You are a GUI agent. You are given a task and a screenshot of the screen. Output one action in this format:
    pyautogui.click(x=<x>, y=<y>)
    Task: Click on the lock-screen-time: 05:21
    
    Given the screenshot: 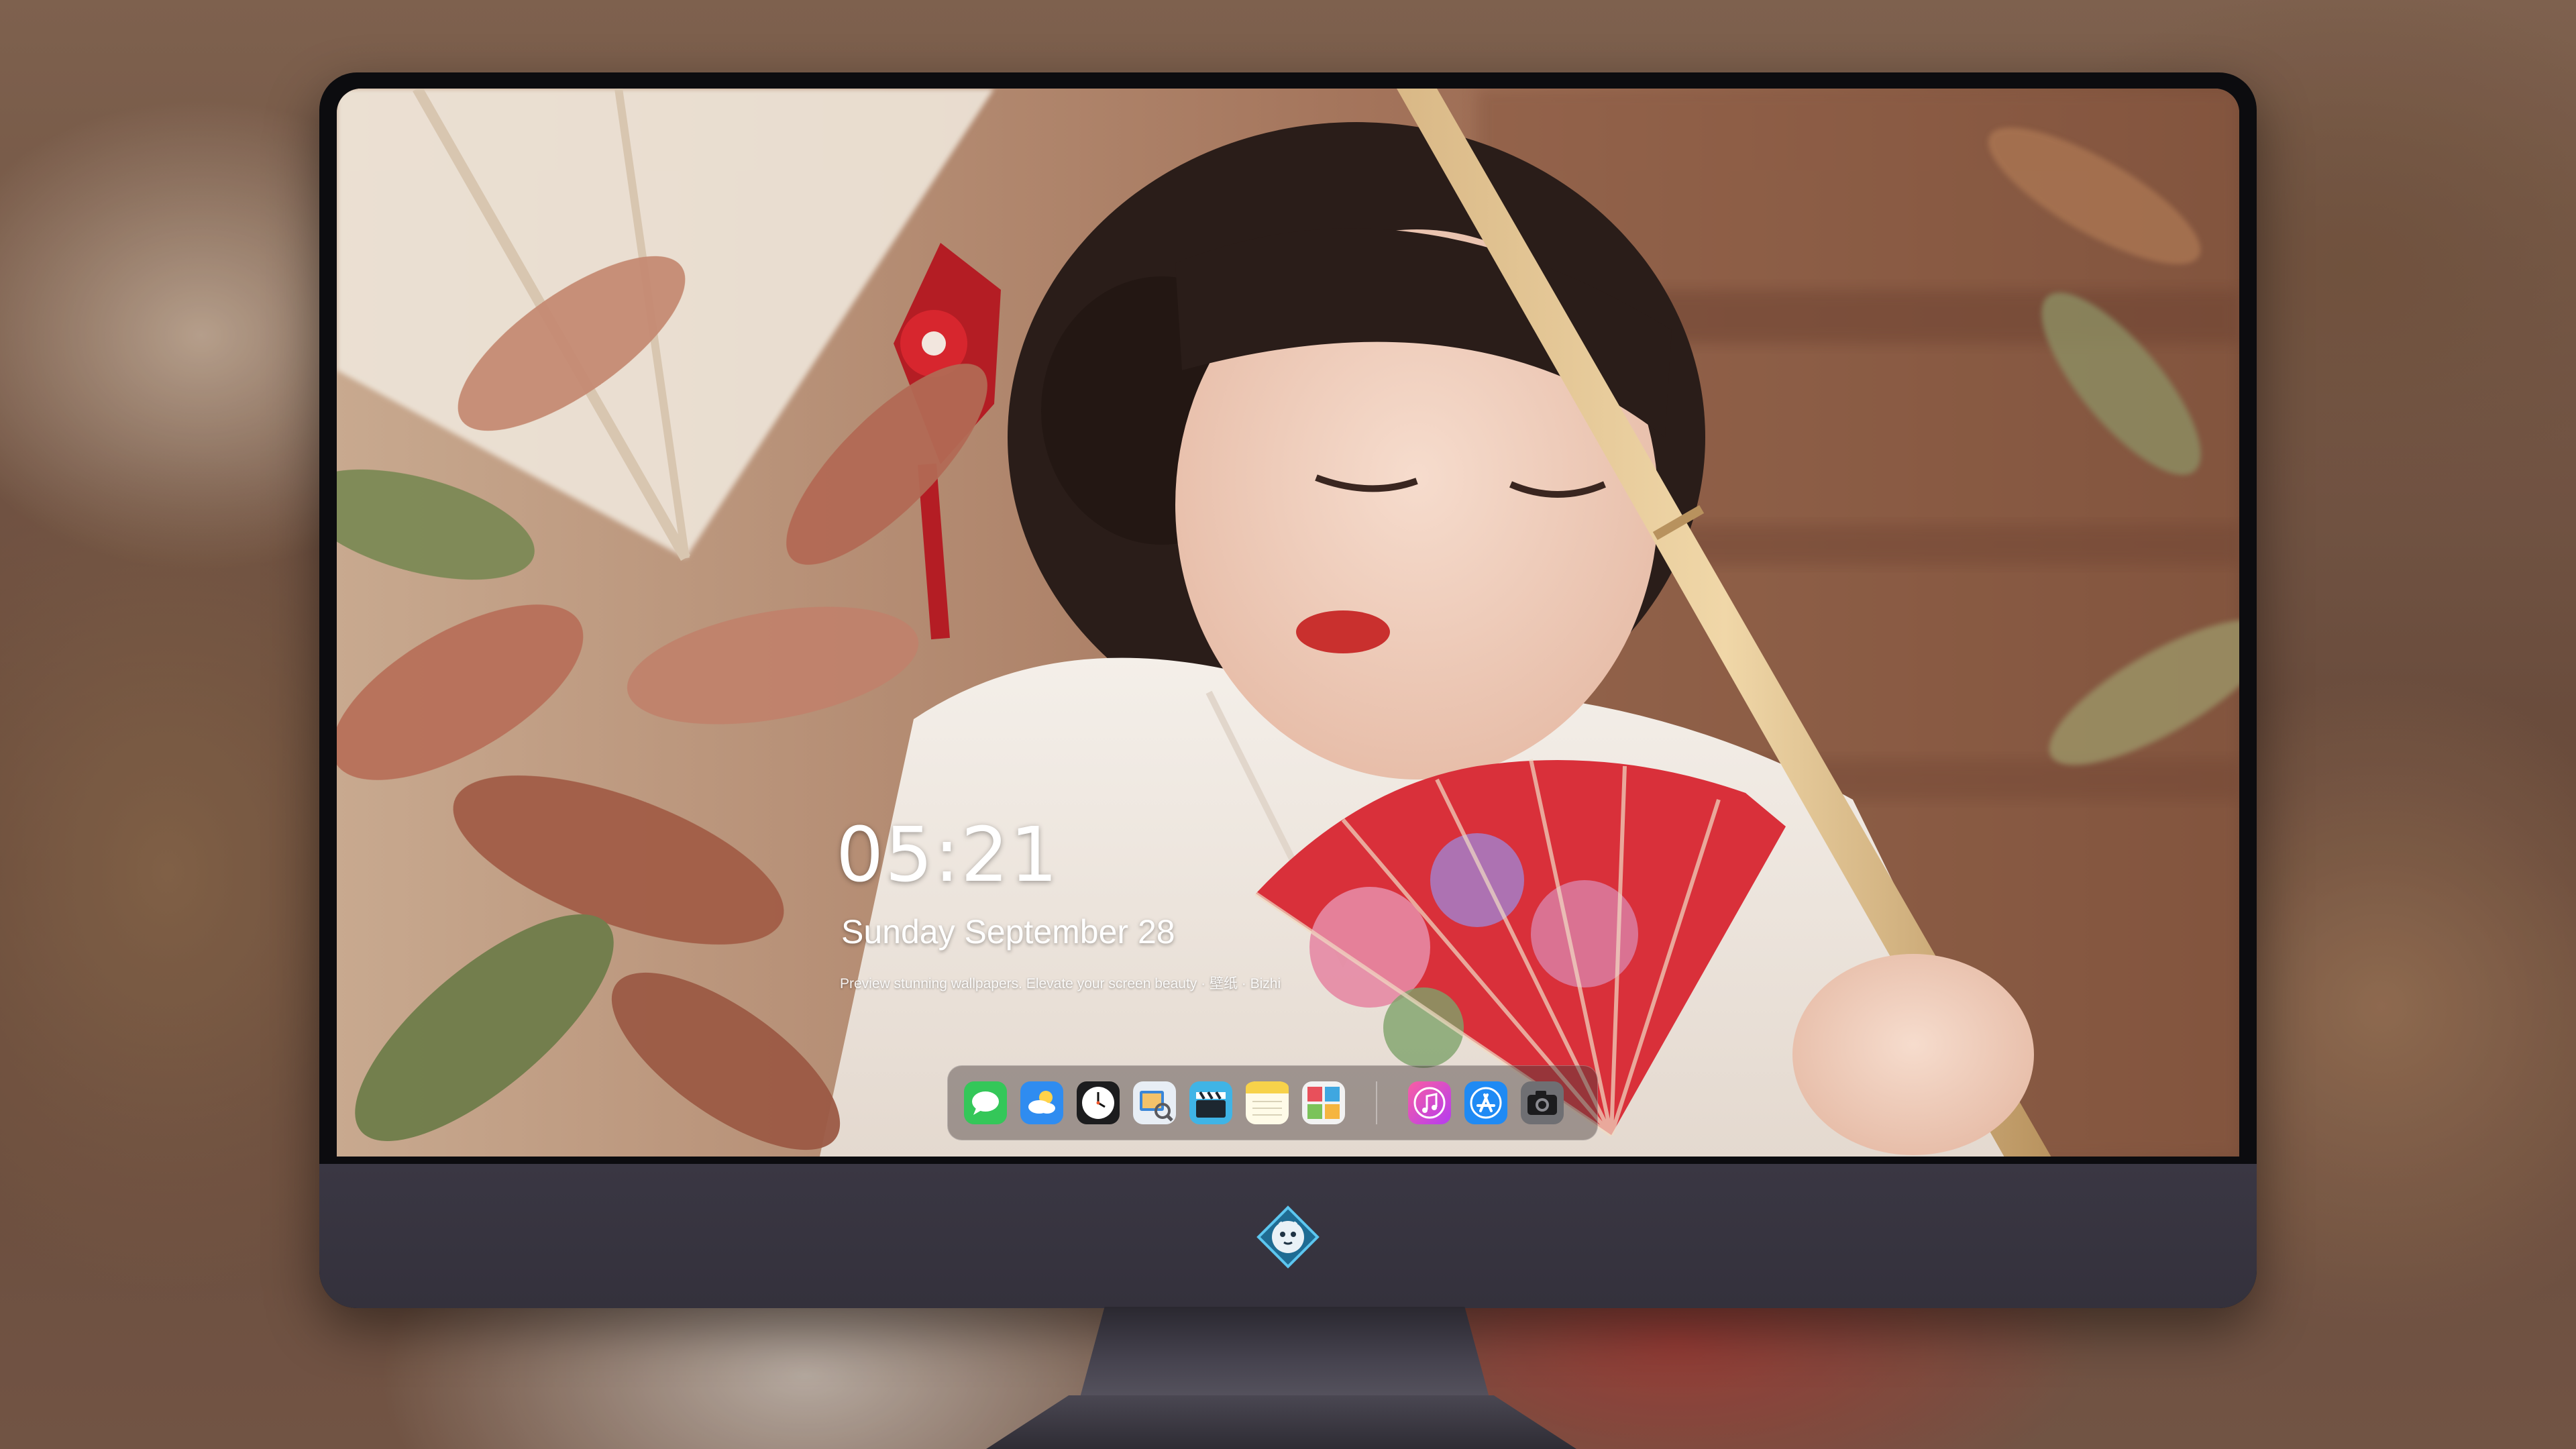 What is the action you would take?
    pyautogui.click(x=947, y=855)
    